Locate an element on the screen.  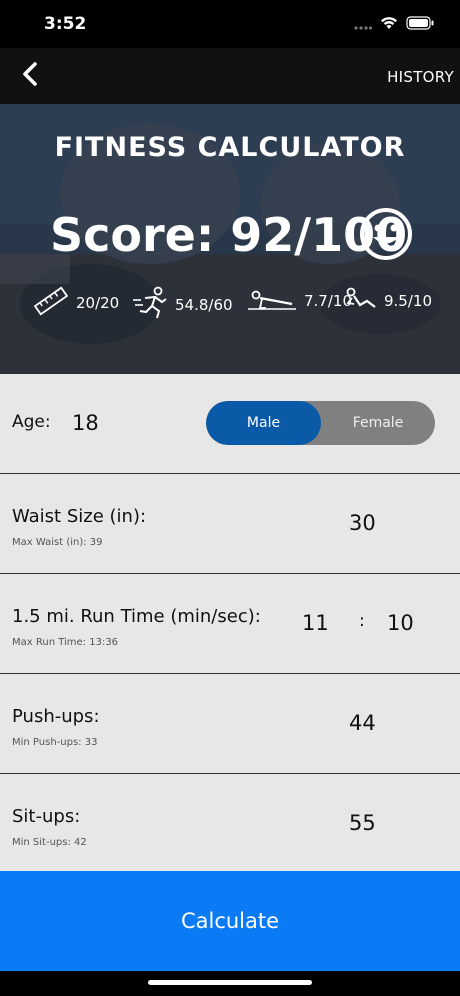
ruler-icon is located at coordinates (51, 303).